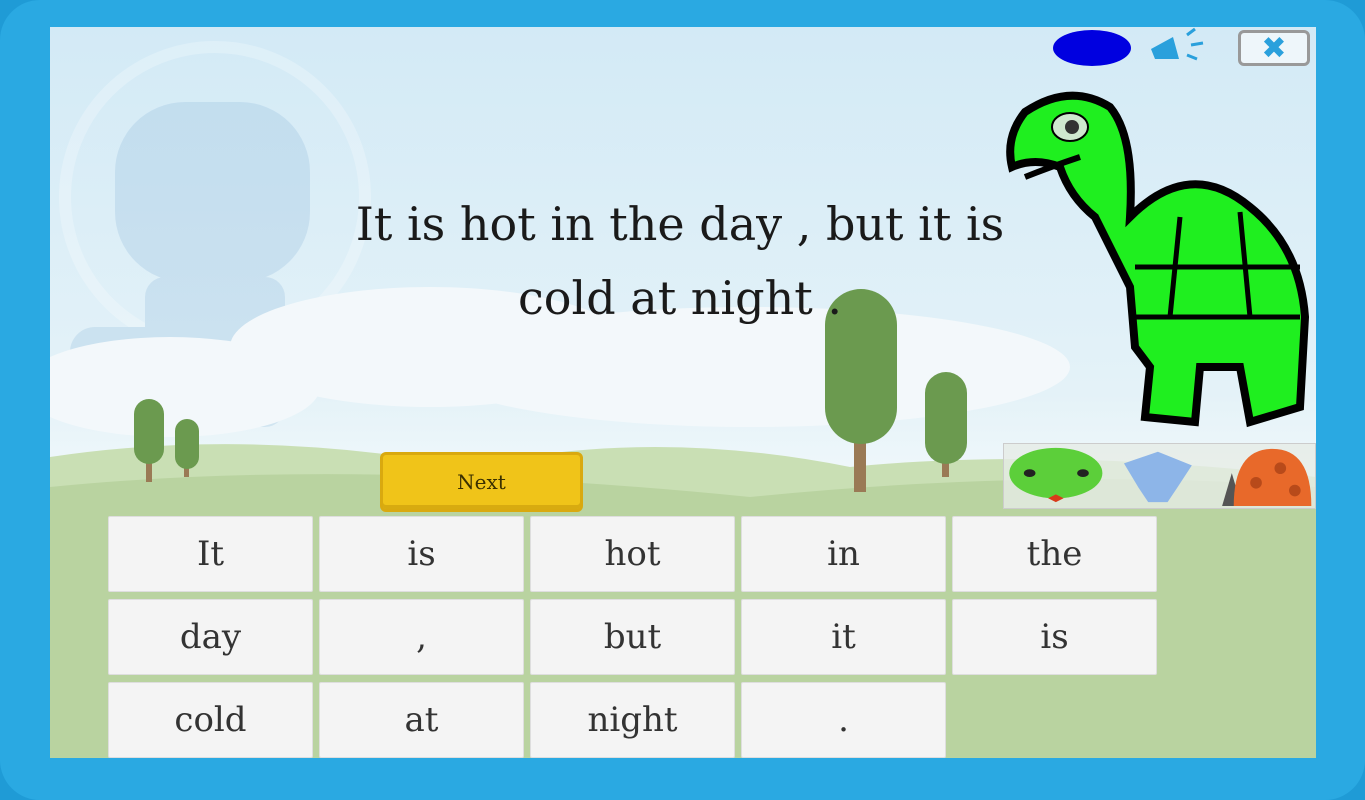  I want to click on word-tile: night, so click(632, 720).